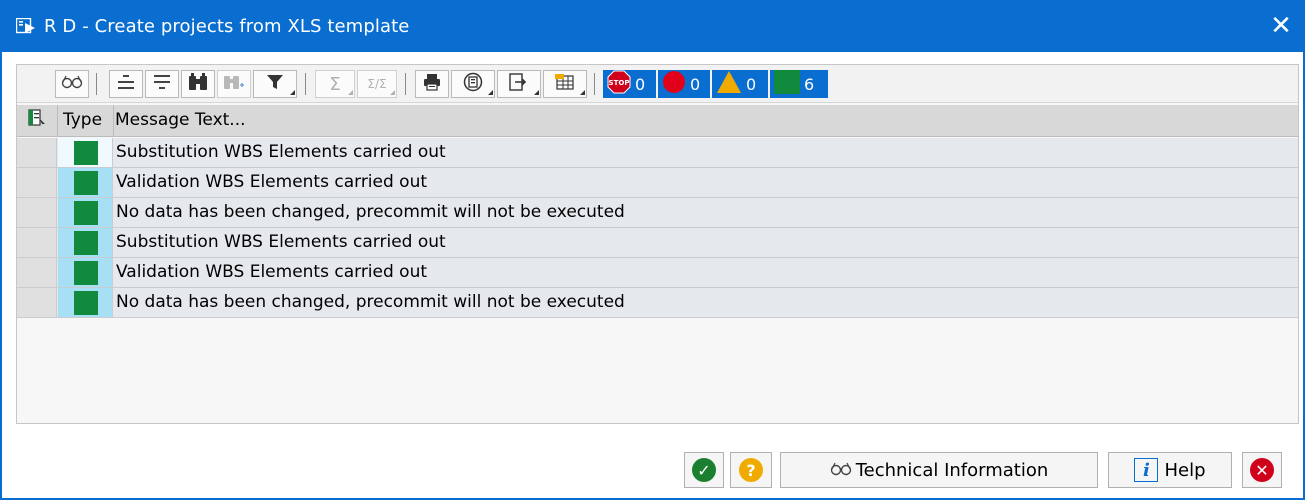  I want to click on technical-information-label: Technical Information, so click(952, 470).